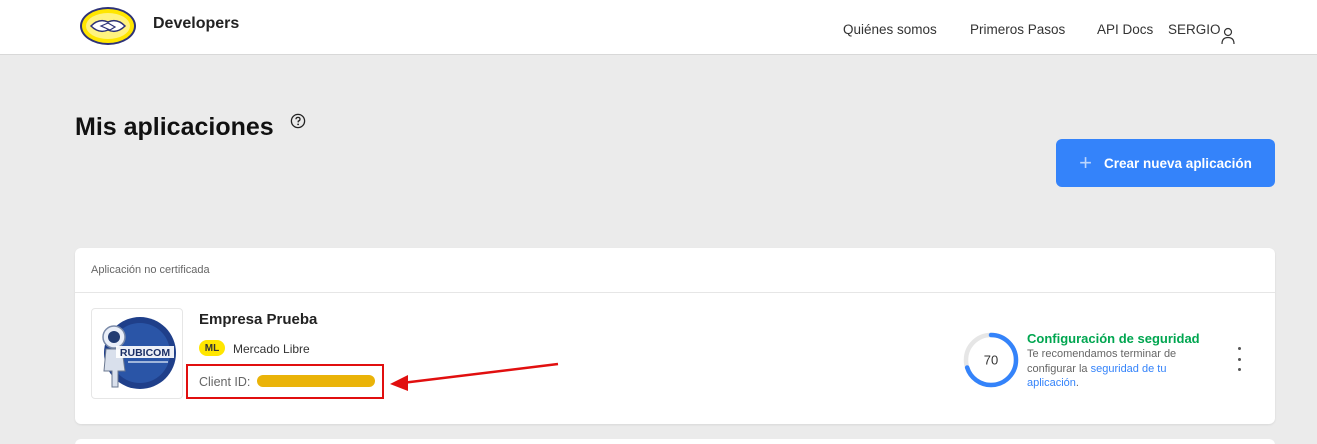 The image size is (1317, 444). What do you see at coordinates (316, 381) in the screenshot?
I see `client-id-redaction` at bounding box center [316, 381].